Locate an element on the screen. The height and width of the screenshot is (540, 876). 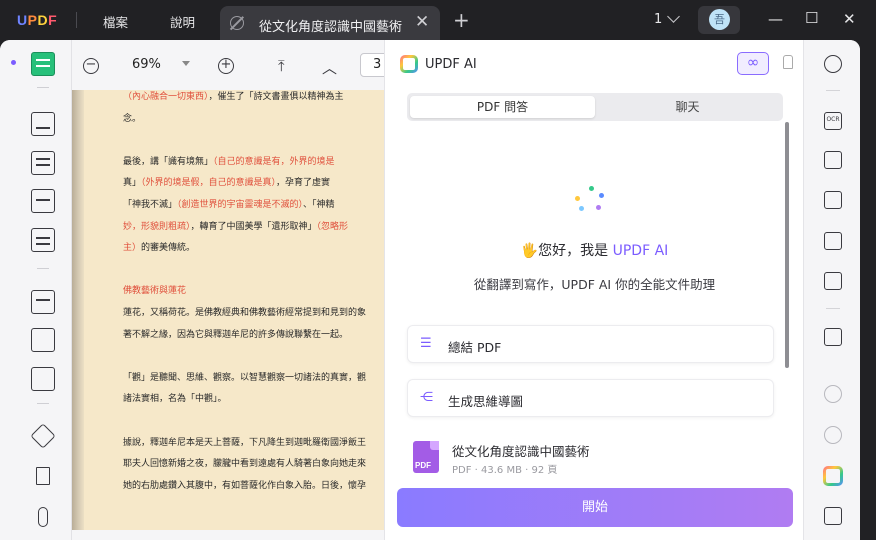
app-logo: UPDF is located at coordinates (37, 20).